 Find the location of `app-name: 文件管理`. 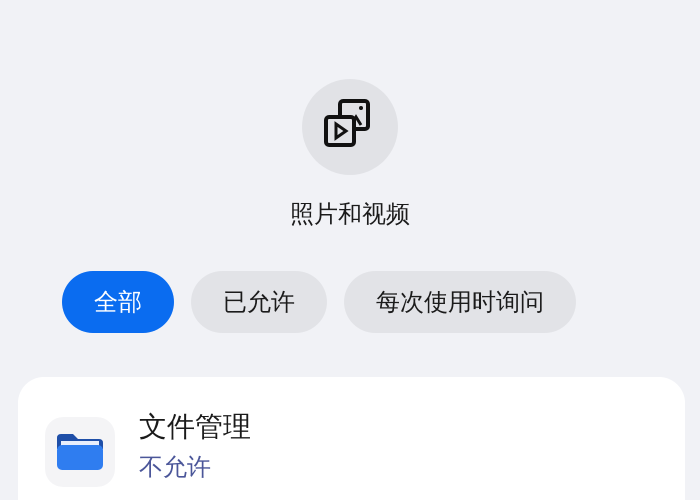

app-name: 文件管理 is located at coordinates (195, 427).